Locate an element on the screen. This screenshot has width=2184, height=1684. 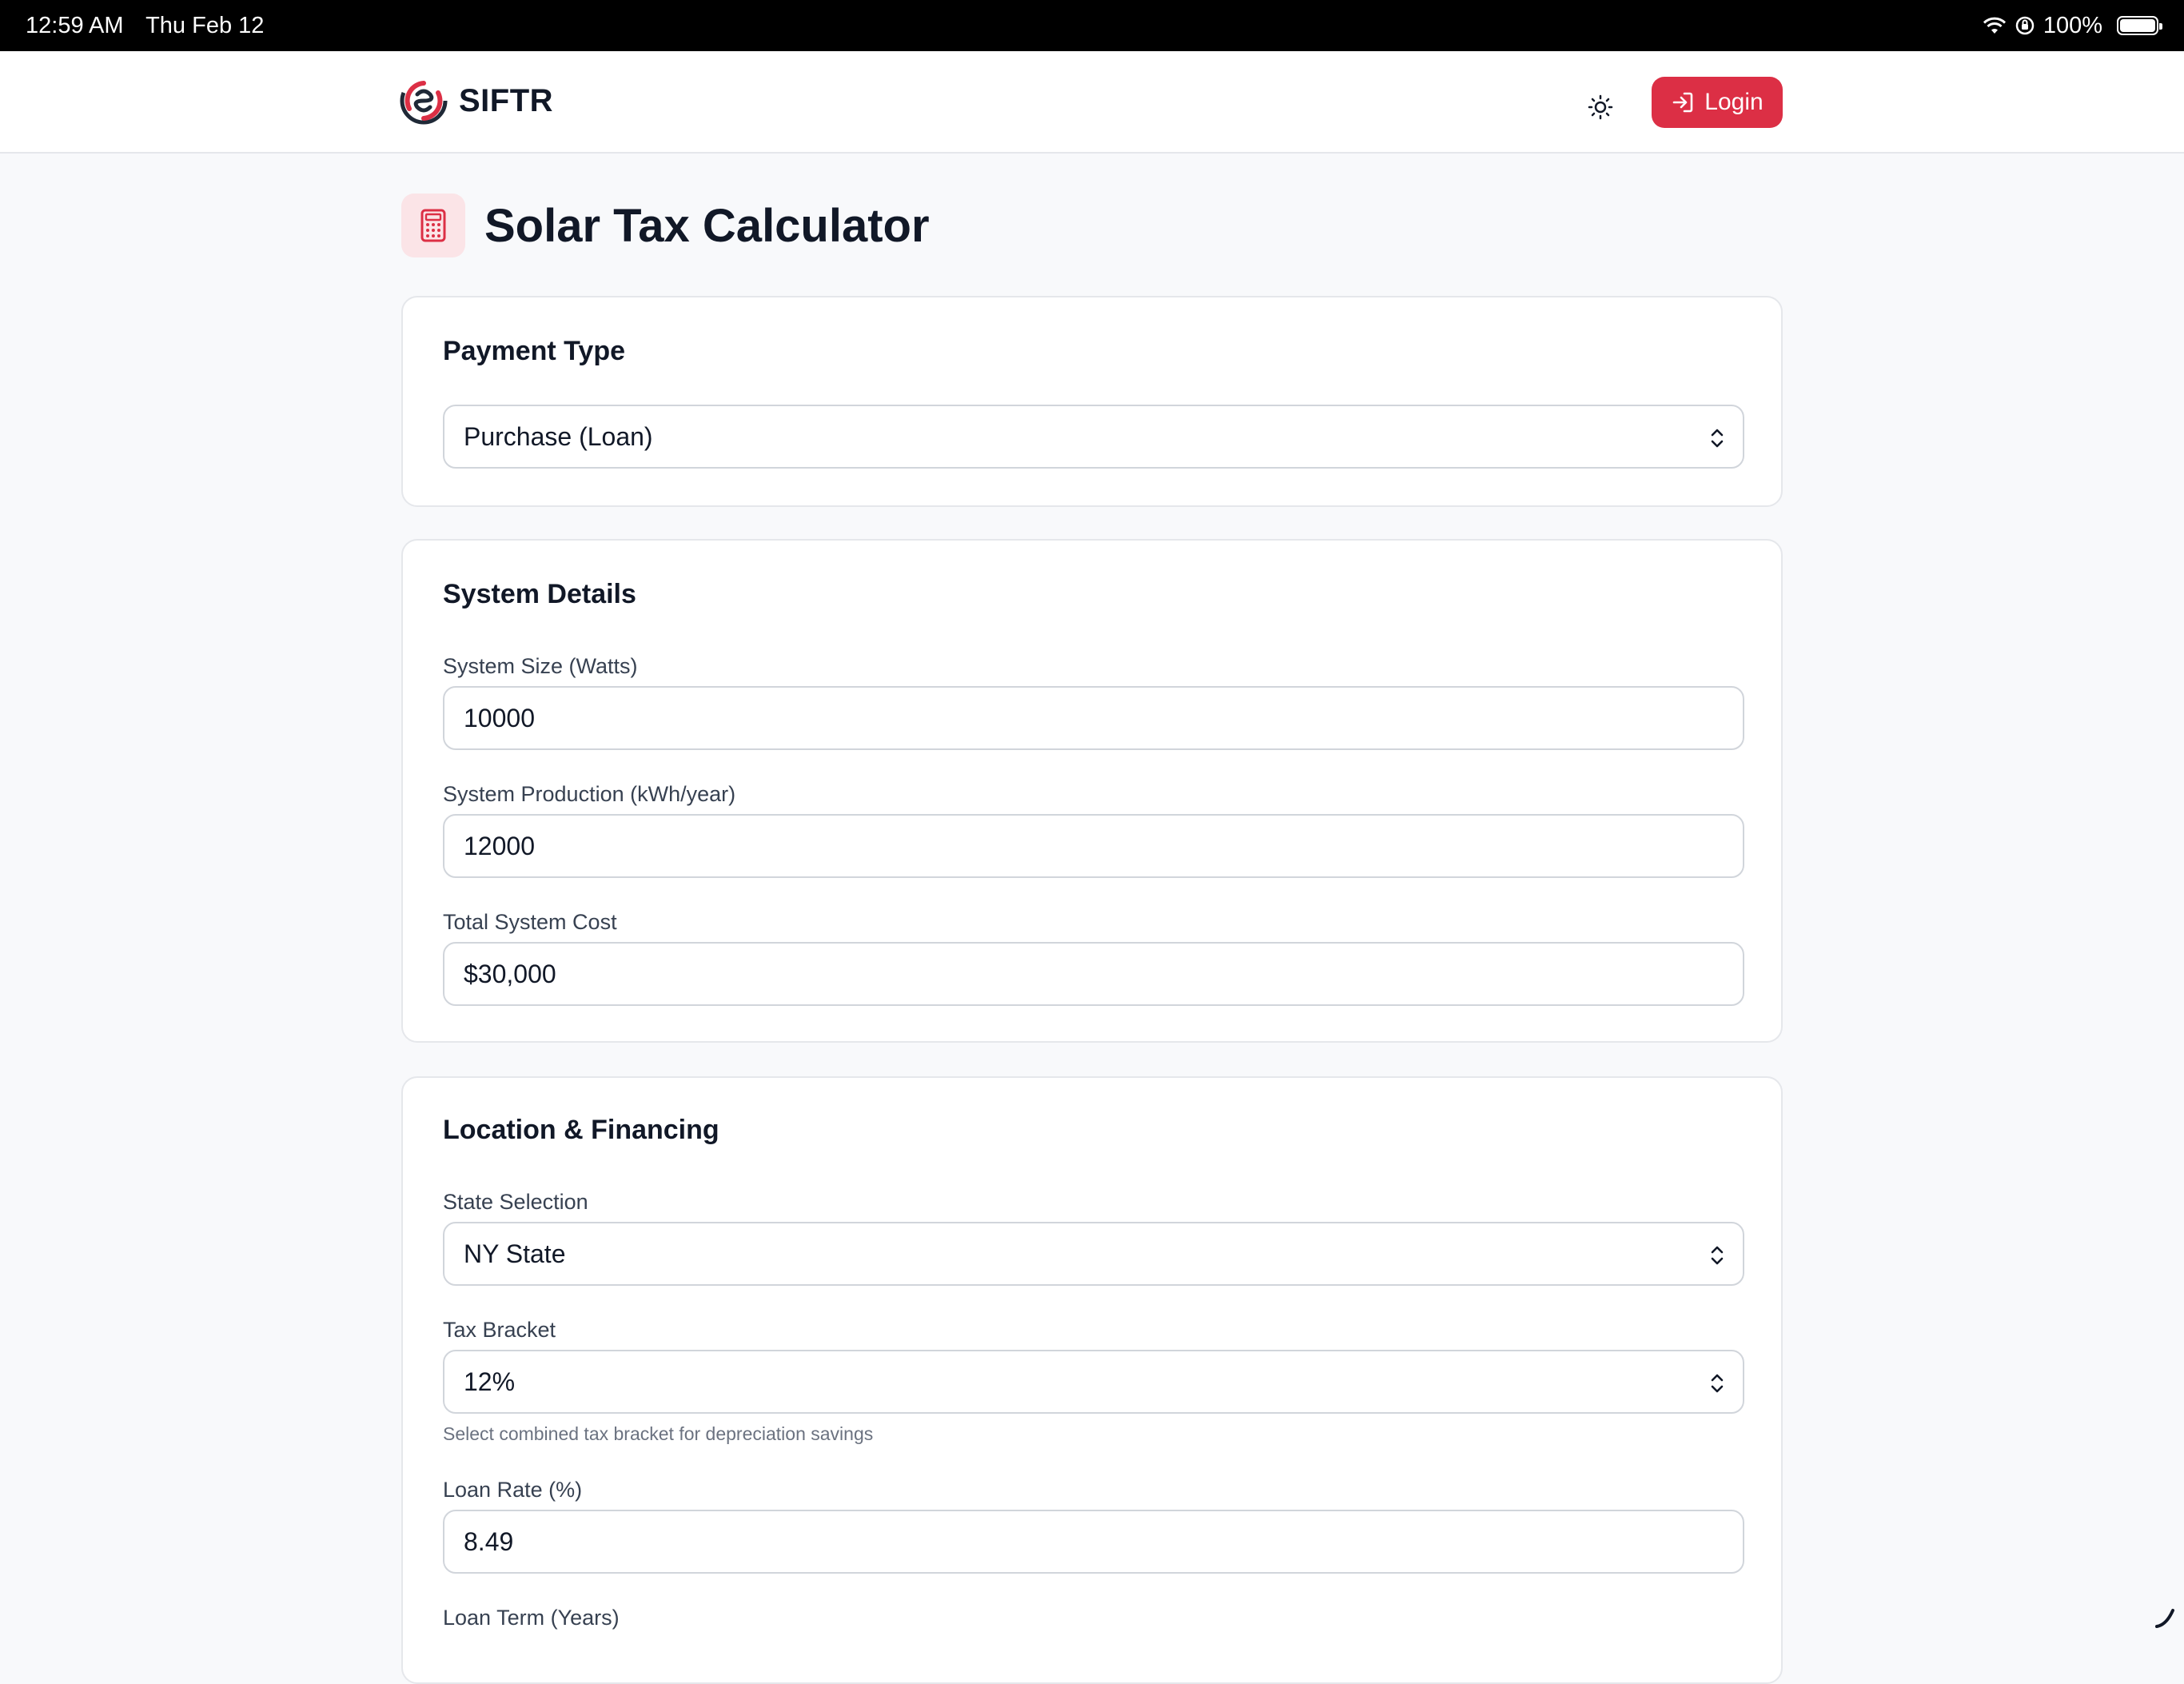
location-financing-title: Location & Financing is located at coordinates (581, 1130).